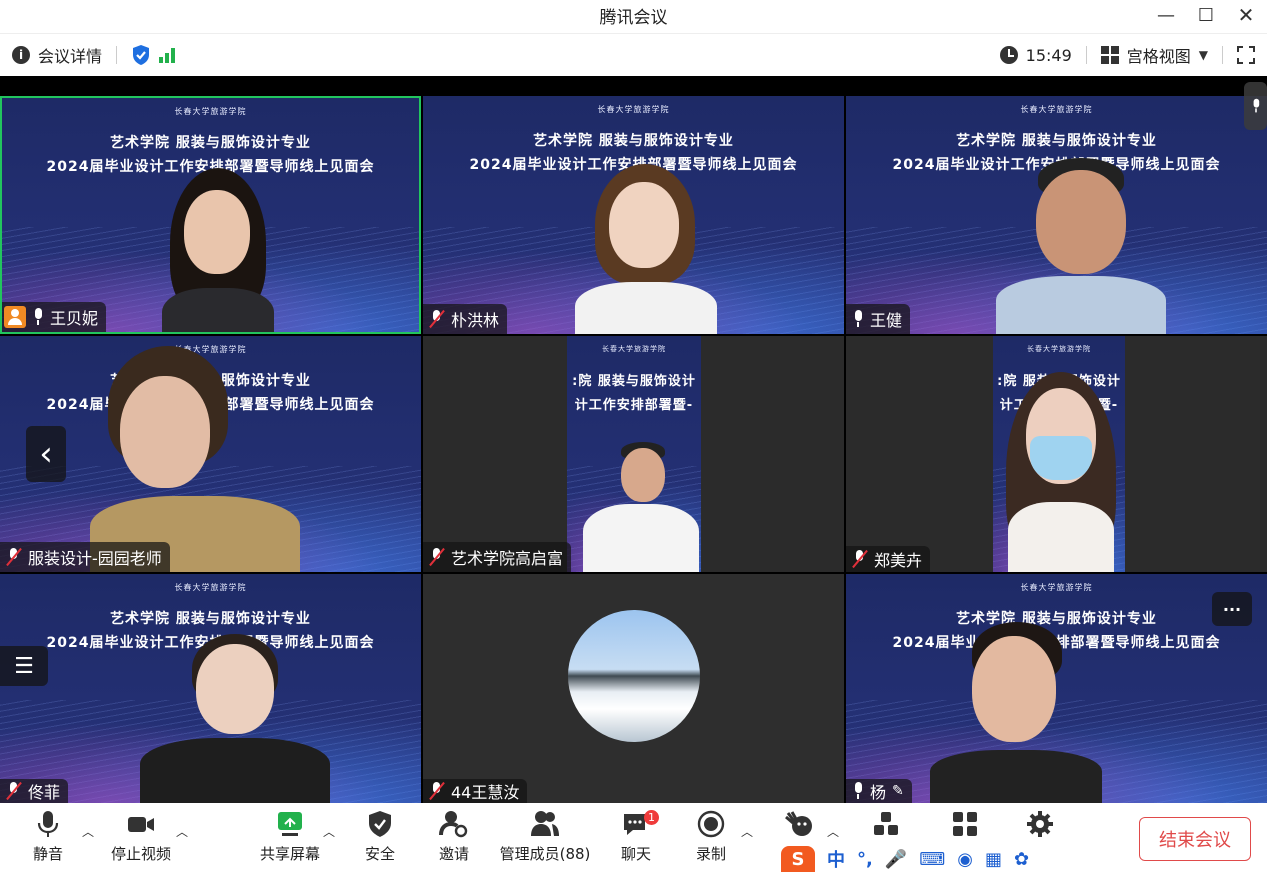 This screenshot has height=872, width=1267. Describe the element at coordinates (1166, 15) in the screenshot. I see `minimize-button: —` at that location.